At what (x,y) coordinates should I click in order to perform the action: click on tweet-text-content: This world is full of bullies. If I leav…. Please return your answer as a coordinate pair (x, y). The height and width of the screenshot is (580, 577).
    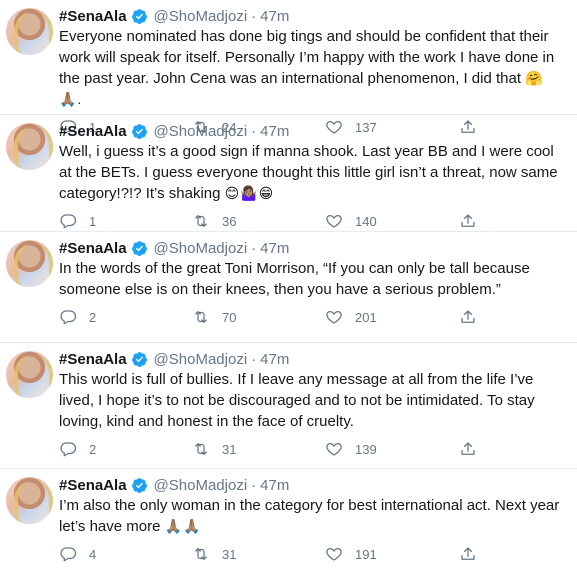
    Looking at the image, I should click on (297, 400).